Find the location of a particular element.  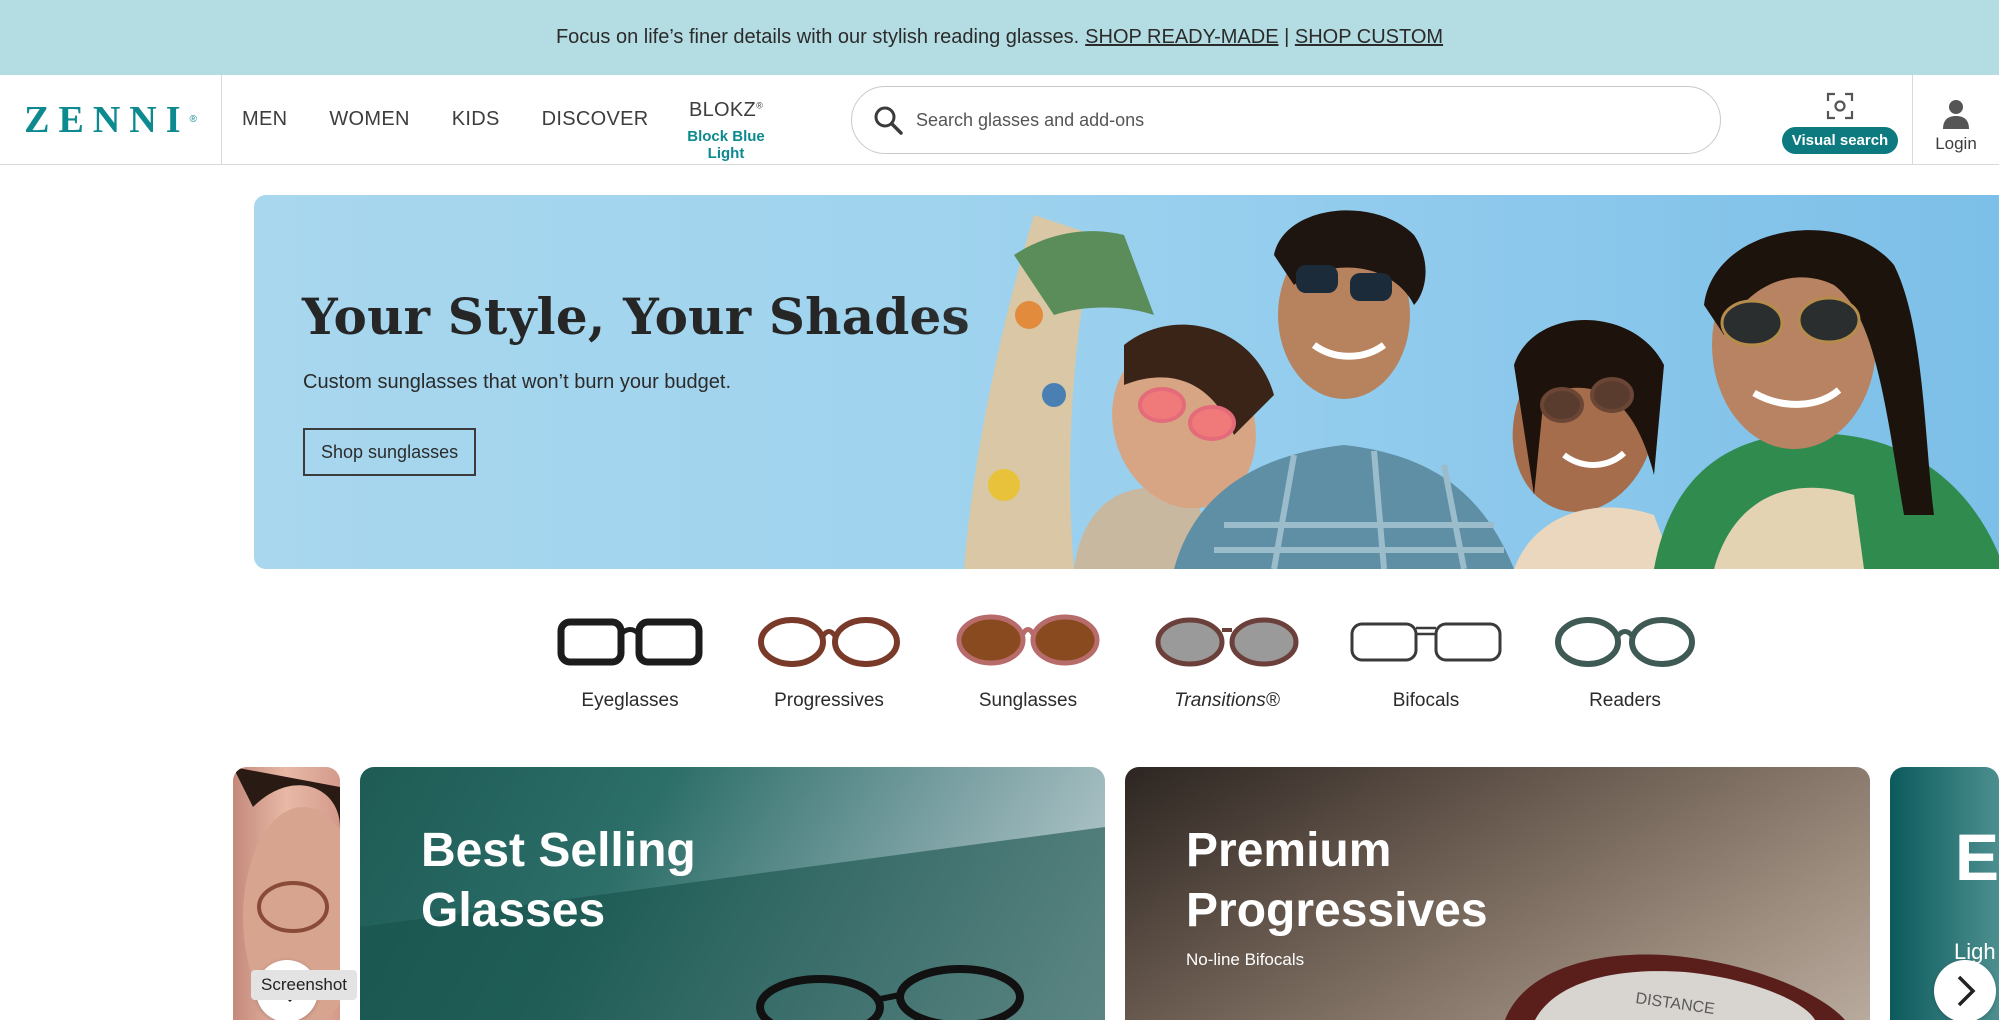

logo-text: ZENNI is located at coordinates (107, 119).